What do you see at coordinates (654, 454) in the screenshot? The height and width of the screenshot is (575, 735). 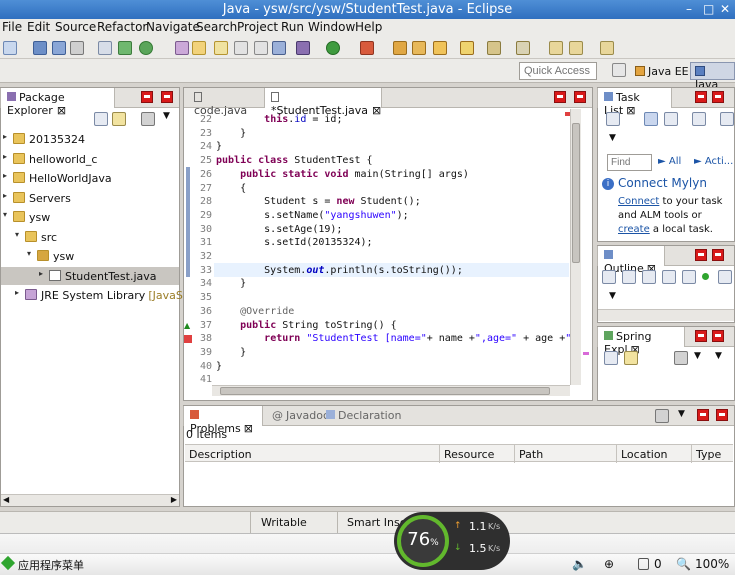 I see `col-location: Location` at bounding box center [654, 454].